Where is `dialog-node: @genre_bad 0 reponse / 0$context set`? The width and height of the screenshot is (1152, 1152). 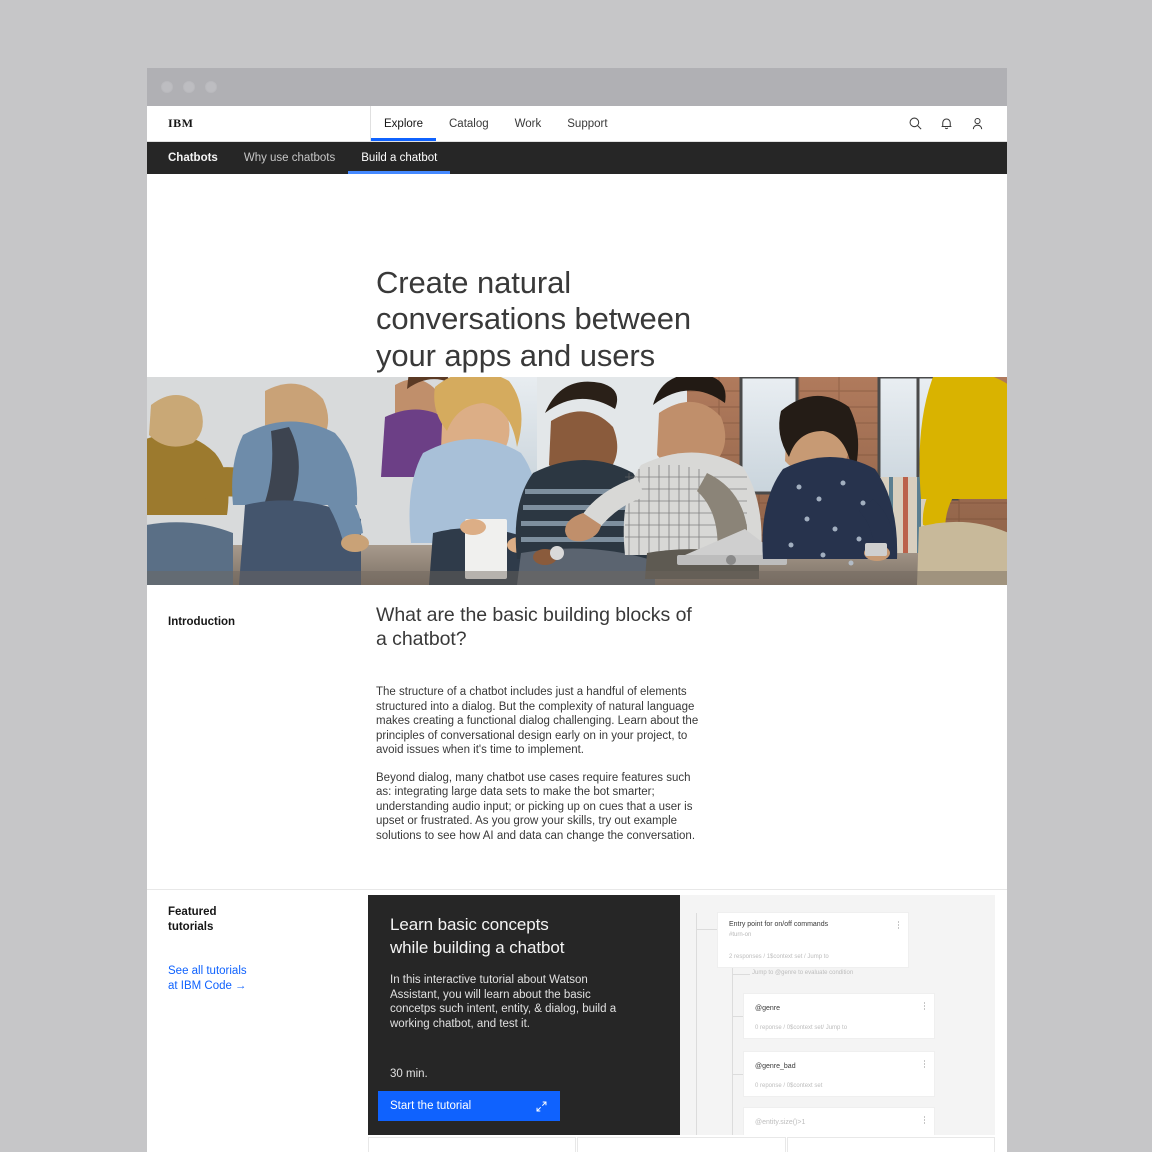 dialog-node: @genre_bad 0 reponse / 0$context set is located at coordinates (839, 1074).